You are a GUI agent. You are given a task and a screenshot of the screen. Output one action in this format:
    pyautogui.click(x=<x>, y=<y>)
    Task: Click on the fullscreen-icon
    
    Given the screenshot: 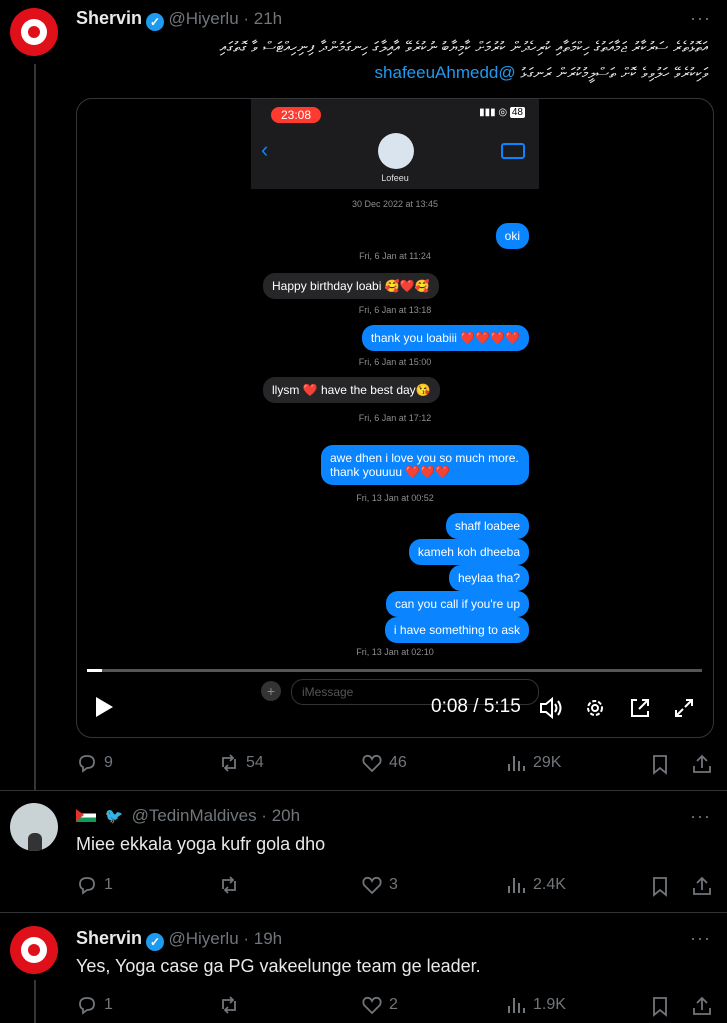 What is the action you would take?
    pyautogui.click(x=684, y=708)
    